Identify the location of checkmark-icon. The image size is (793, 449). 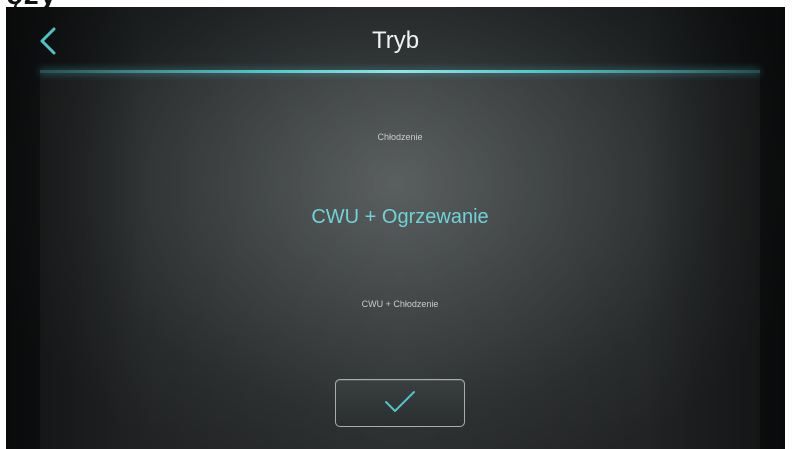
(400, 401).